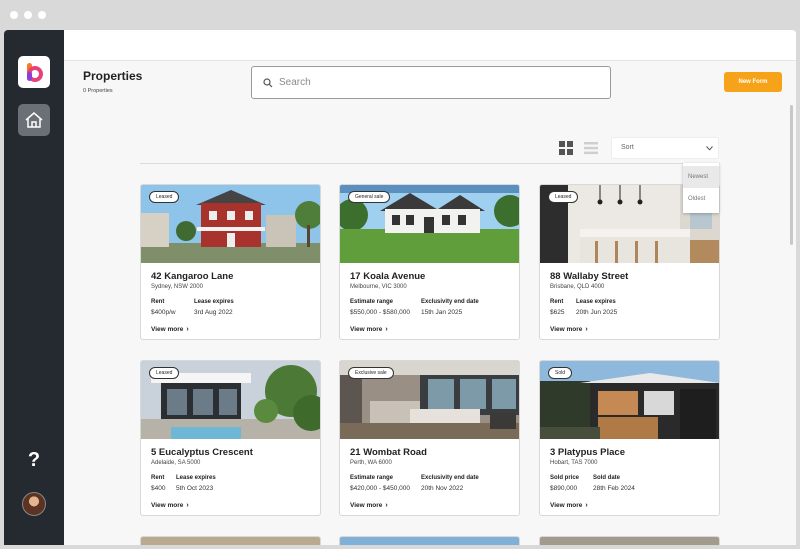 Image resolution: width=800 pixels, height=549 pixels. Describe the element at coordinates (557, 312) in the screenshot. I see `field1-value: $625` at that location.